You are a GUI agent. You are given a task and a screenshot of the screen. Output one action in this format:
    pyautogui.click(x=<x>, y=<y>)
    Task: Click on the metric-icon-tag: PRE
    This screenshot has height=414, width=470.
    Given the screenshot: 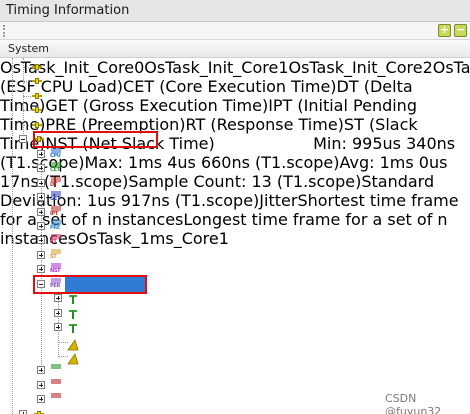 What is the action you would take?
    pyautogui.click(x=55, y=227)
    